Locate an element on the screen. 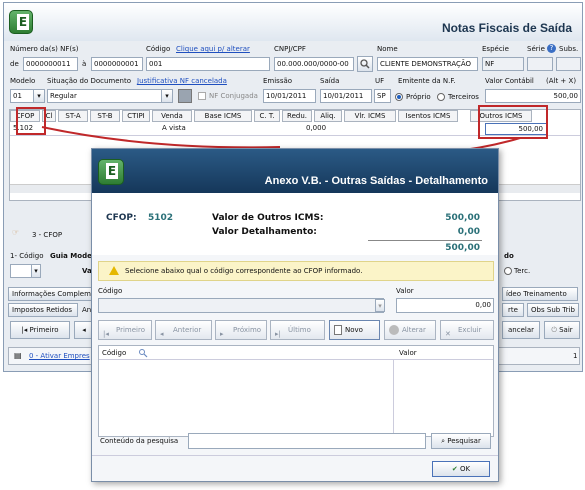  dlg-valor-label: Valor is located at coordinates (405, 291).